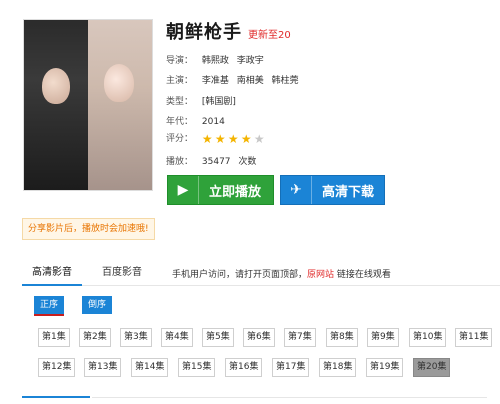  What do you see at coordinates (213, 122) in the screenshot?
I see `year-value: 2014` at bounding box center [213, 122].